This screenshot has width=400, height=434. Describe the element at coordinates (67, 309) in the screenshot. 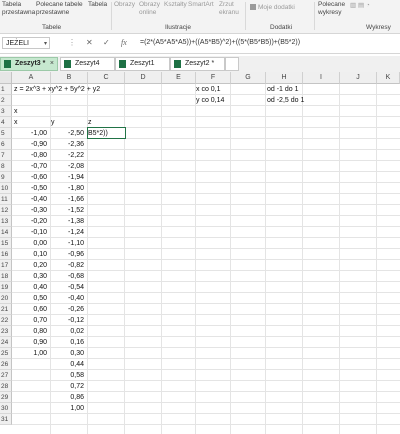

I see `table-cell: -0,26` at that location.